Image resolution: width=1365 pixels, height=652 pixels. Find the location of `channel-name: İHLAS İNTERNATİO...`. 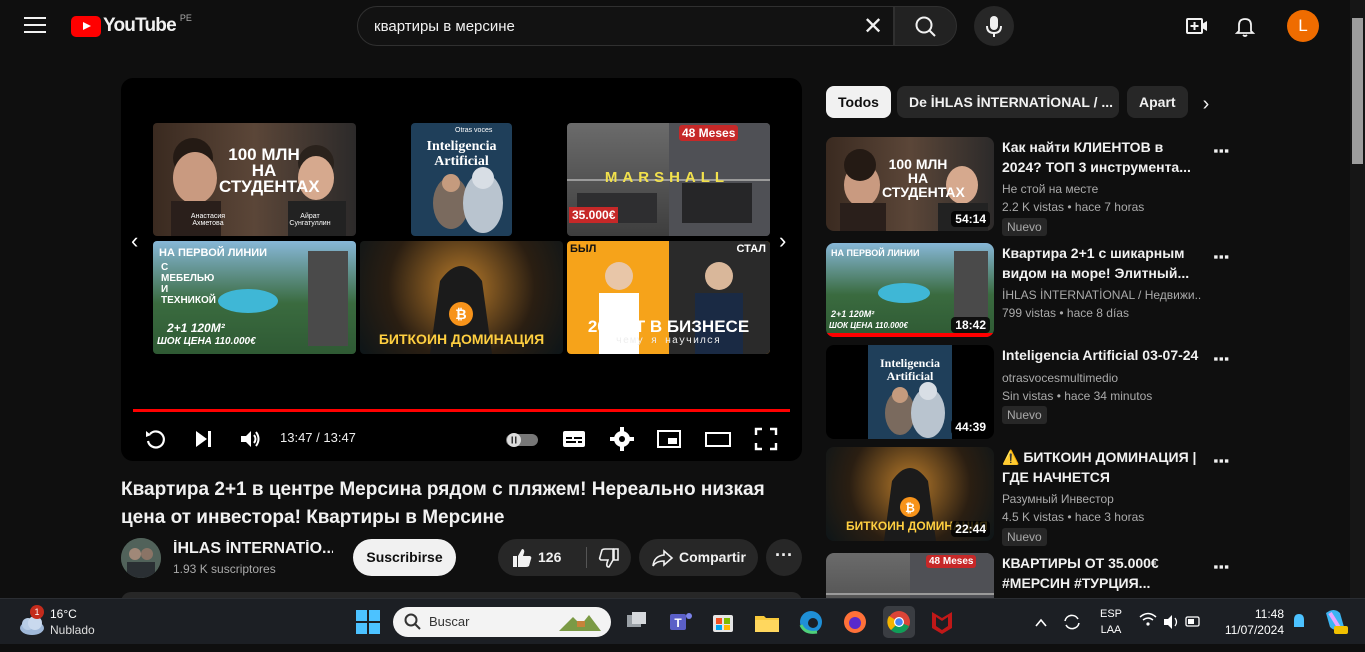

channel-name: İHLAS İNTERNATİO... is located at coordinates (253, 549).